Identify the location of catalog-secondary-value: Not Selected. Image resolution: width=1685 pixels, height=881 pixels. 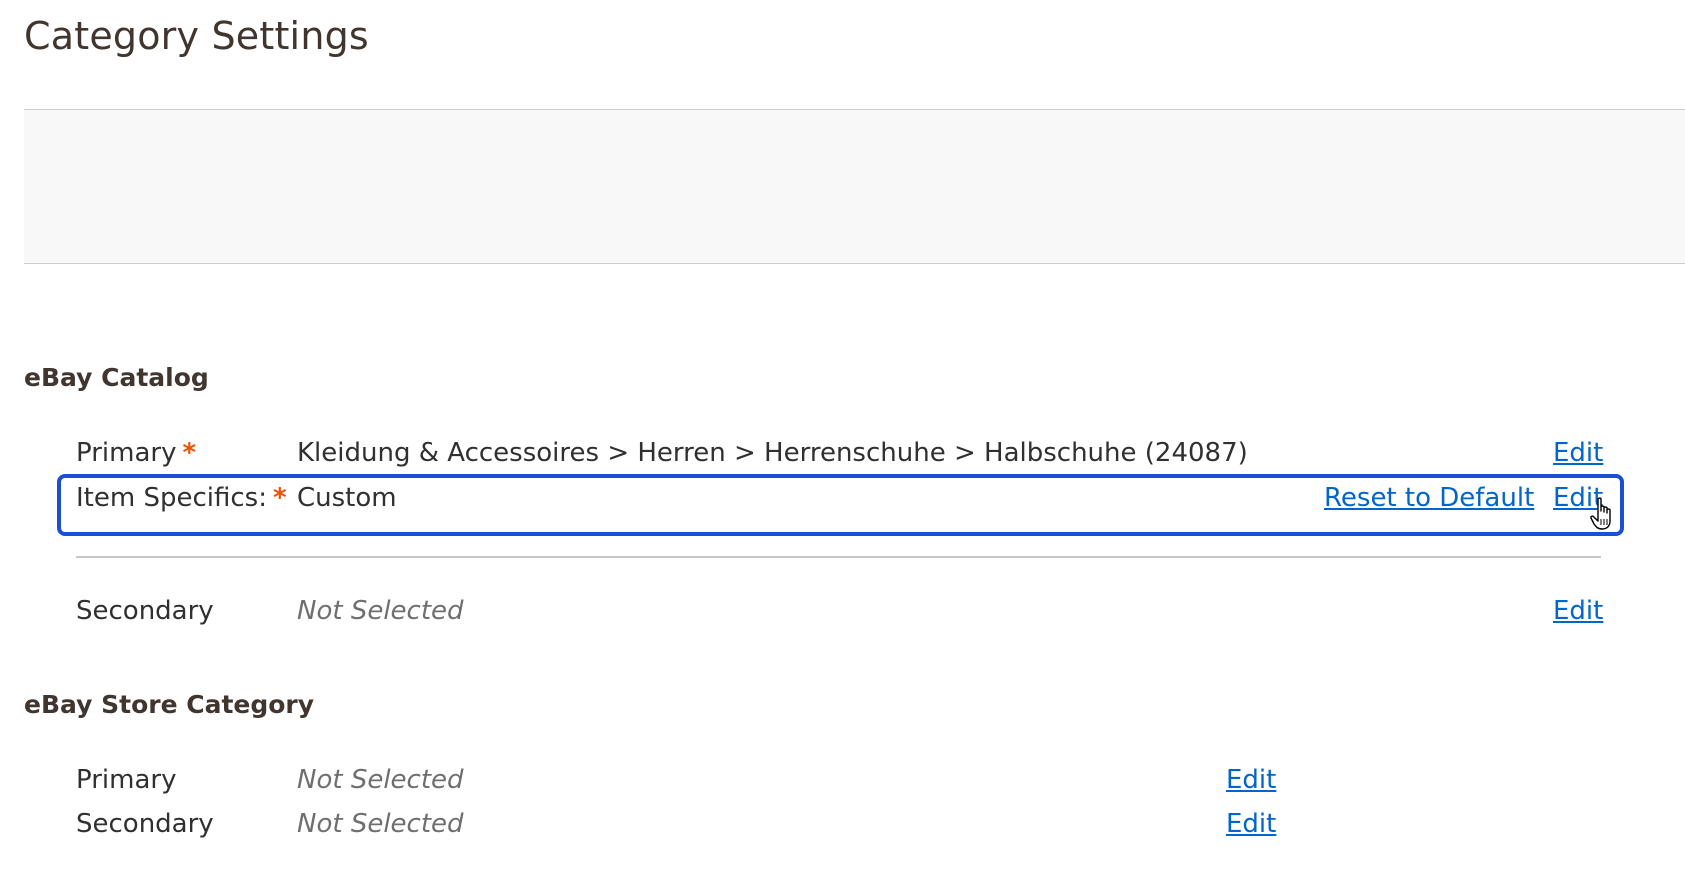
(380, 611).